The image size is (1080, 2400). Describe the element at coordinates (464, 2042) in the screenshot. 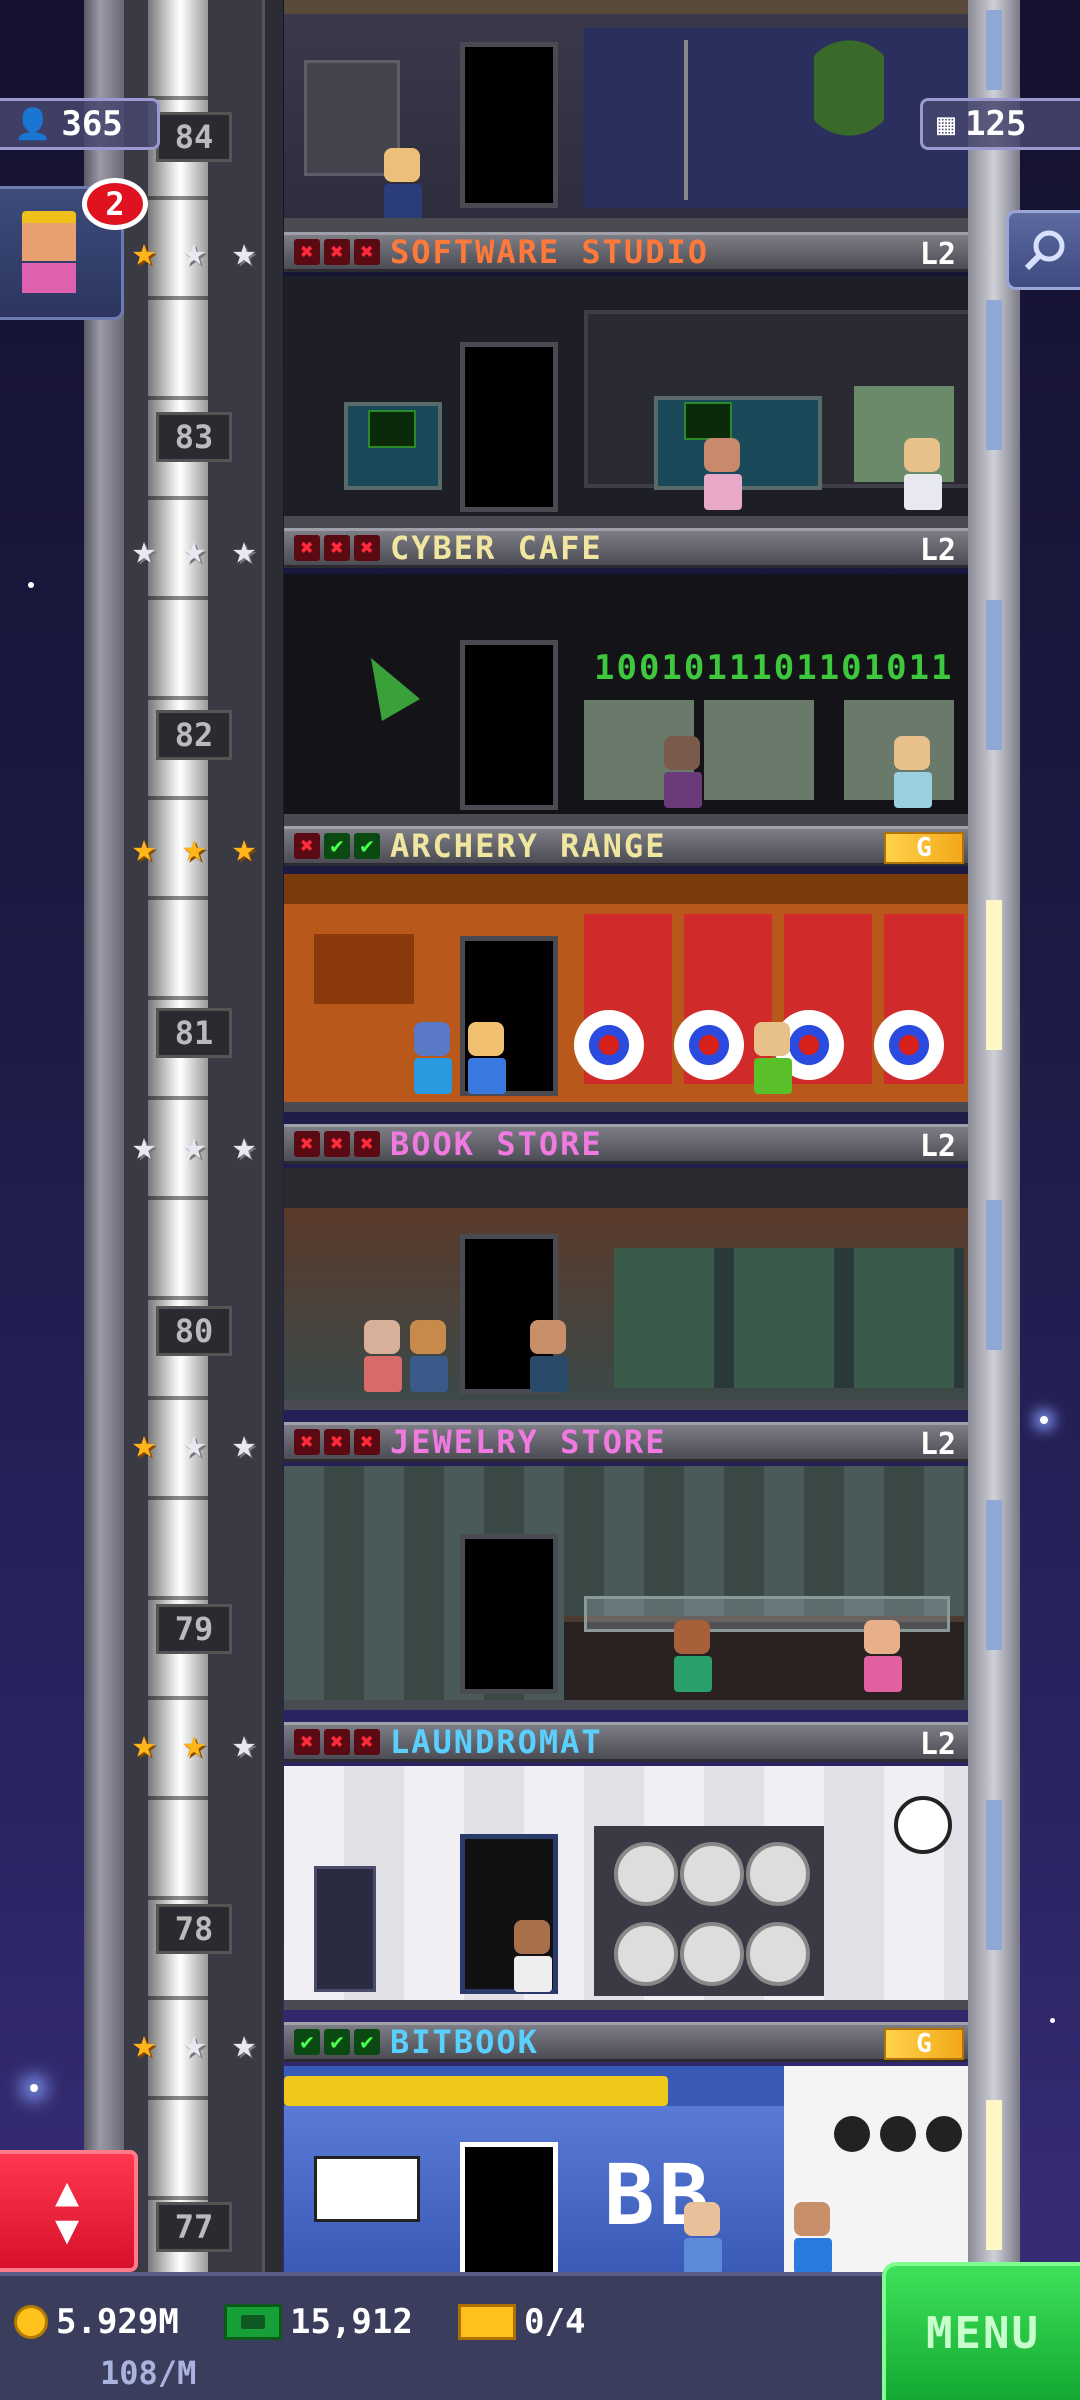

I see `floor-name: BITBOOK` at that location.